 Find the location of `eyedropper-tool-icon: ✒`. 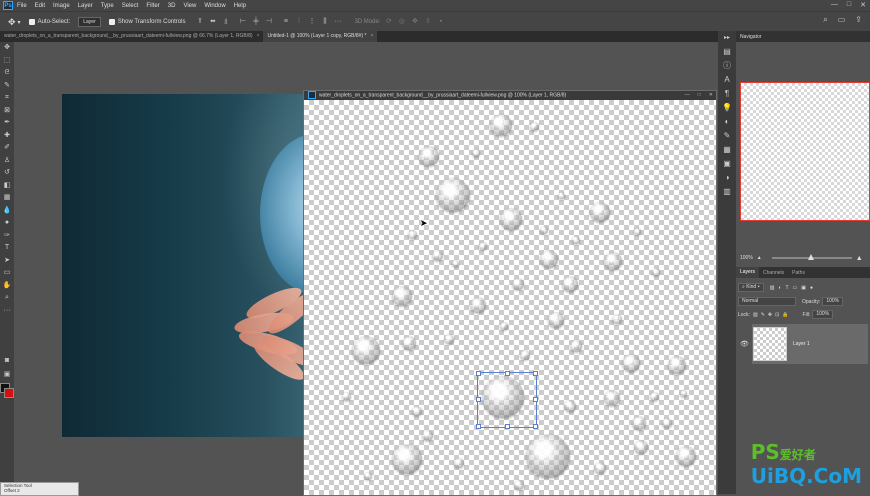

eyedropper-tool-icon: ✒ is located at coordinates (7, 123).